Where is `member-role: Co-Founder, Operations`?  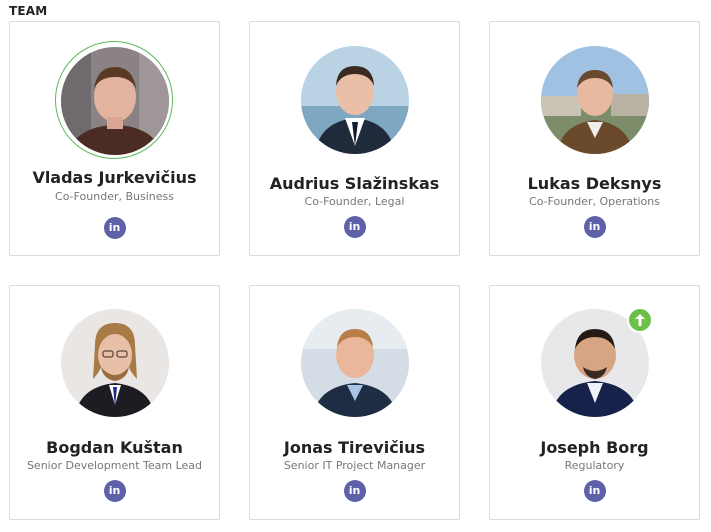
member-role: Co-Founder, Operations is located at coordinates (594, 201).